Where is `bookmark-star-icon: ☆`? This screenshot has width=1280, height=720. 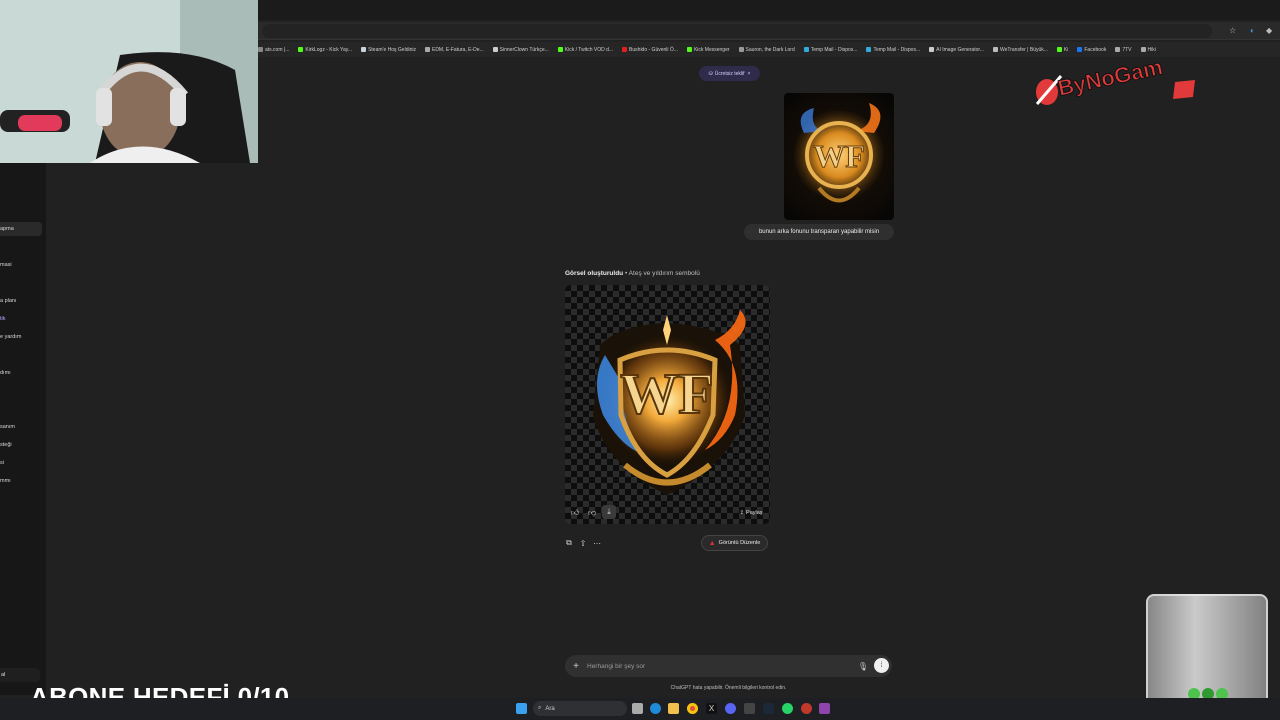
bookmark-star-icon: ☆ is located at coordinates (1232, 30).